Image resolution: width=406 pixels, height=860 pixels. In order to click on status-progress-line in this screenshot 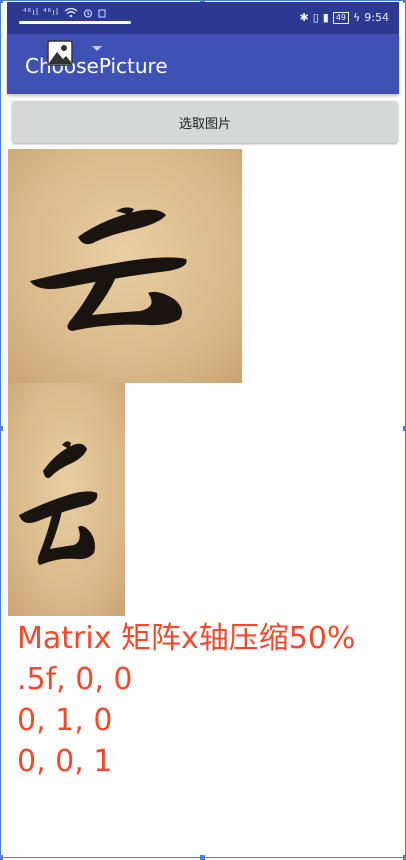, I will do `click(75, 22)`.